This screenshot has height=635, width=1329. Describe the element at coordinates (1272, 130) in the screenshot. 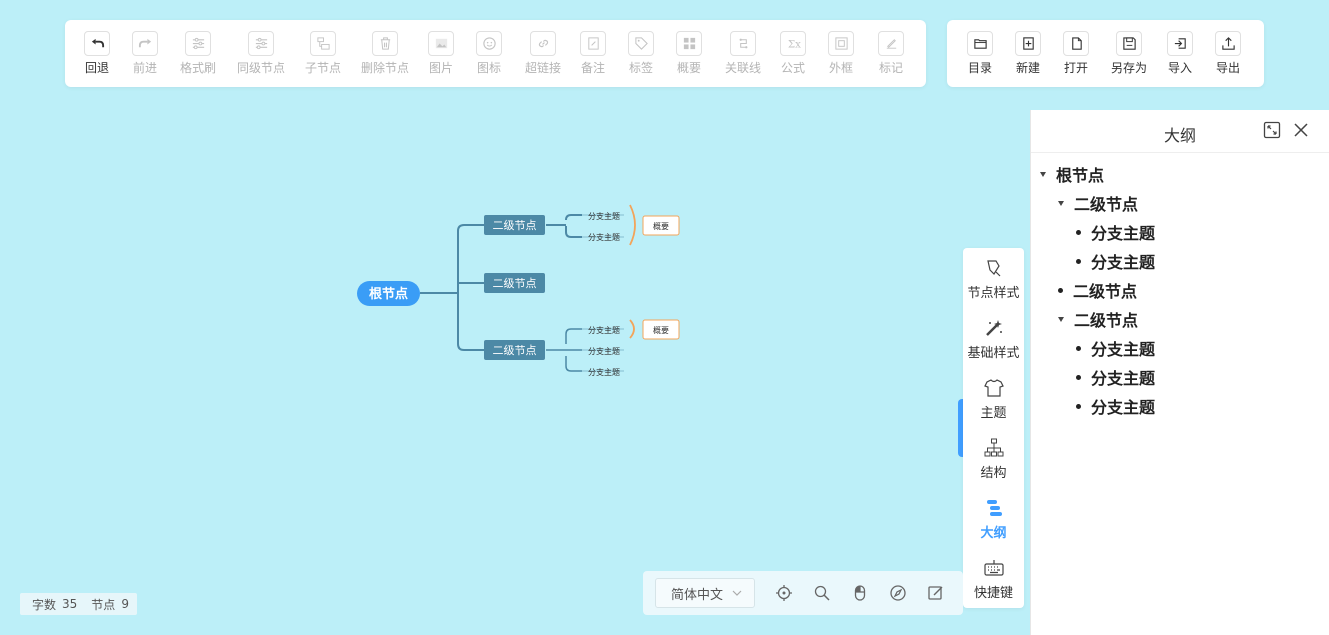

I see `fullscreen-icon` at that location.